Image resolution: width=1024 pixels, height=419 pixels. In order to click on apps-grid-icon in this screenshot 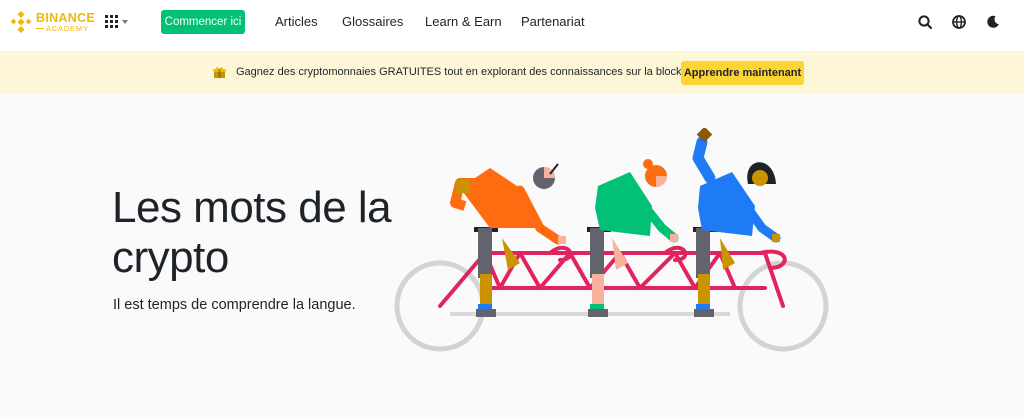, I will do `click(111, 21)`.